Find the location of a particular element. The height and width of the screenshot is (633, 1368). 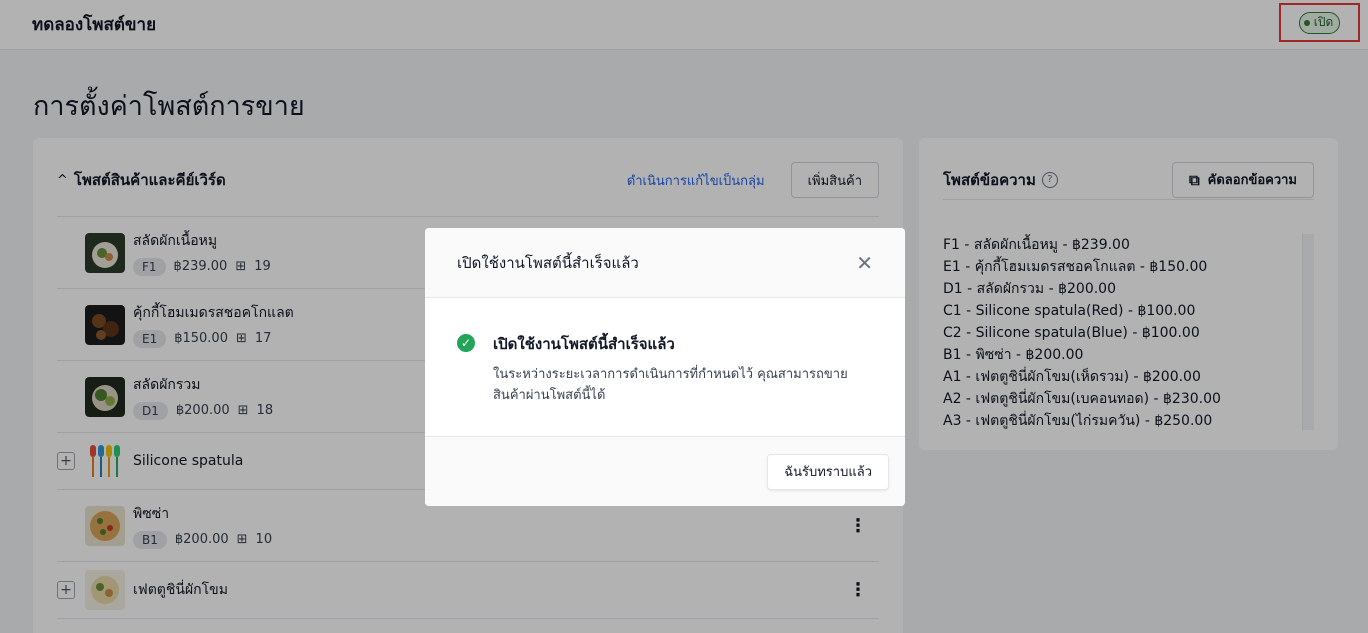

close-icon: ✕ is located at coordinates (864, 263).